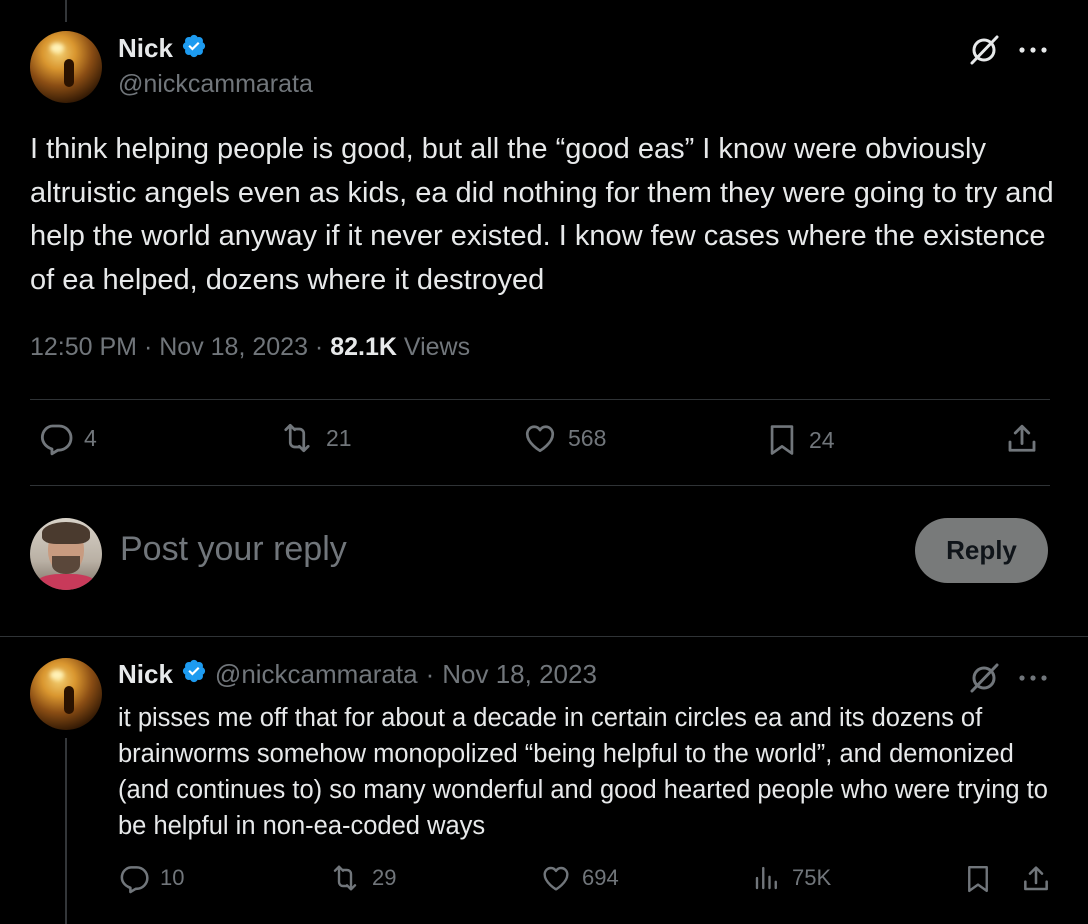 The image size is (1088, 924). I want to click on reply-button: 4, so click(67, 438).